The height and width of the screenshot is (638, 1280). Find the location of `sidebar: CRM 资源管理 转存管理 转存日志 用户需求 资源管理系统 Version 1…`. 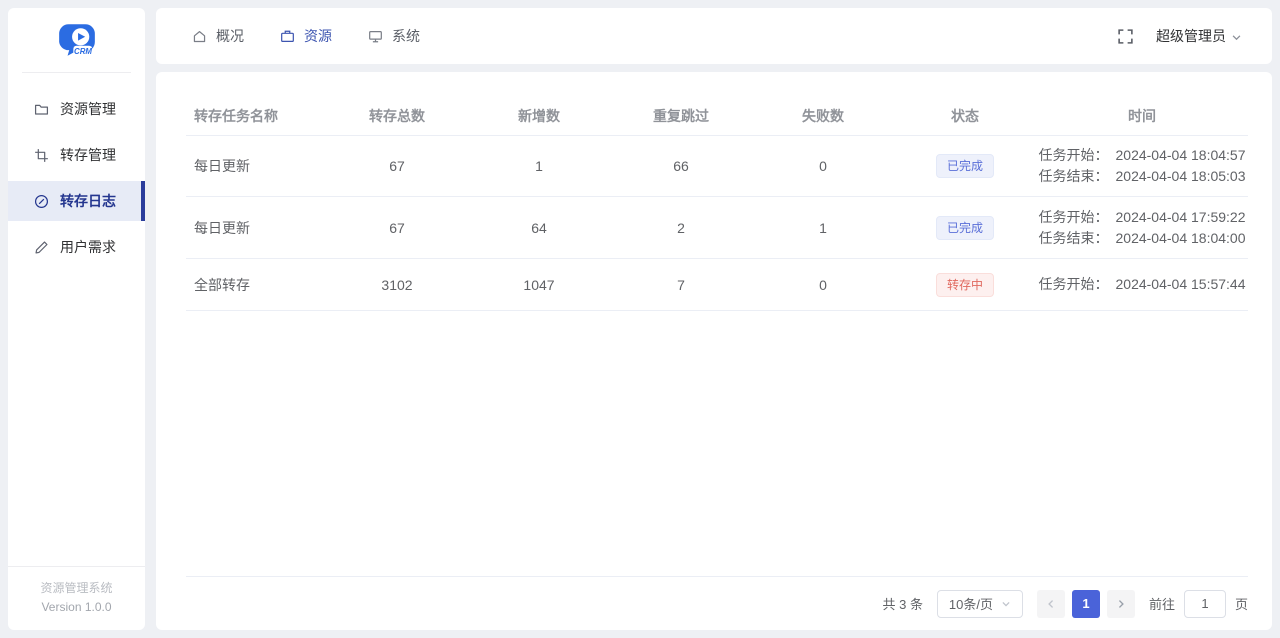

sidebar: CRM 资源管理 转存管理 转存日志 用户需求 资源管理系统 Version 1… is located at coordinates (76, 319).